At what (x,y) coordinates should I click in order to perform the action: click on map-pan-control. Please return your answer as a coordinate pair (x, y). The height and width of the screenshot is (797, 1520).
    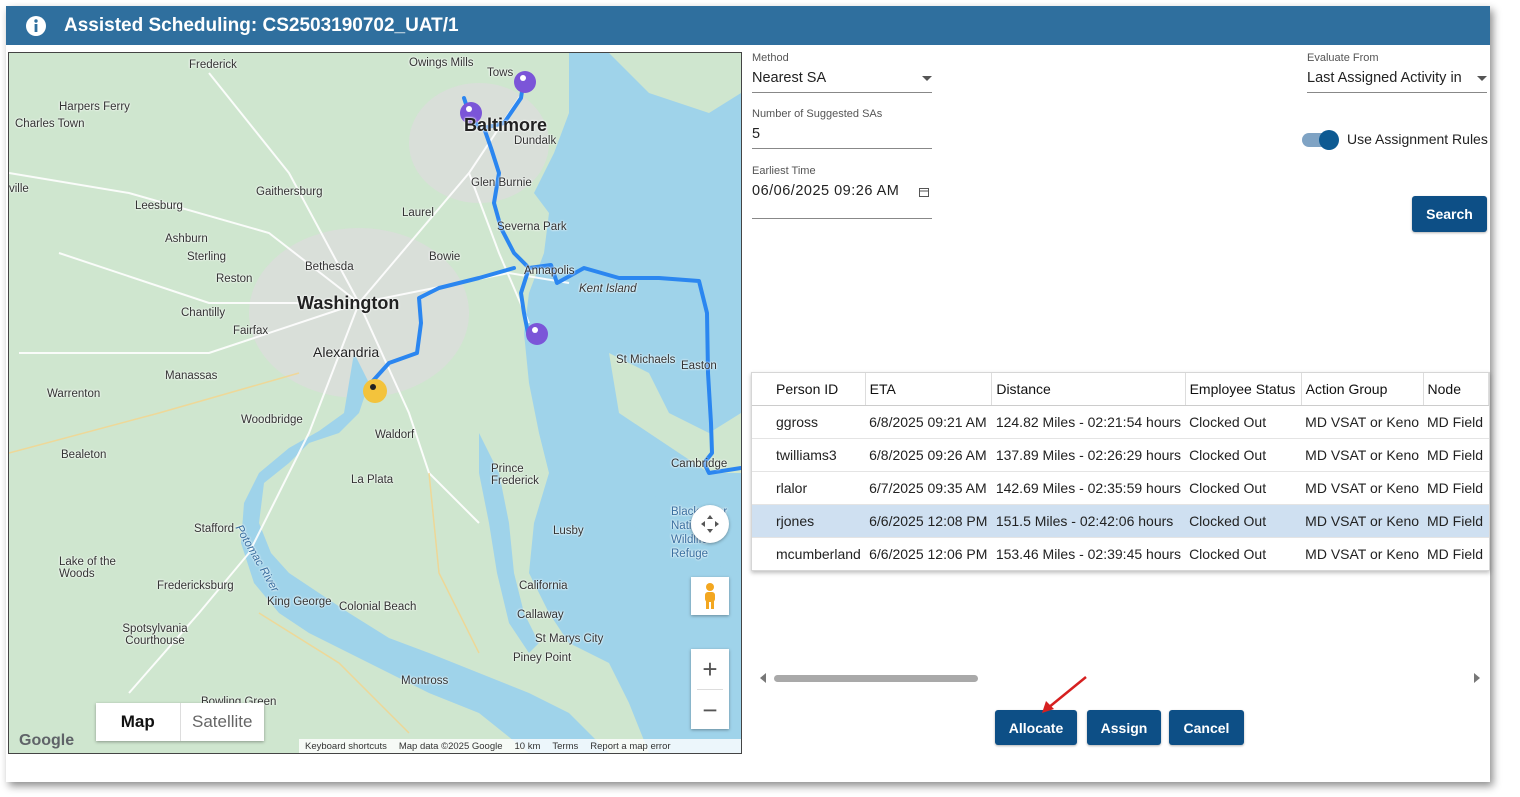
    Looking at the image, I should click on (710, 524).